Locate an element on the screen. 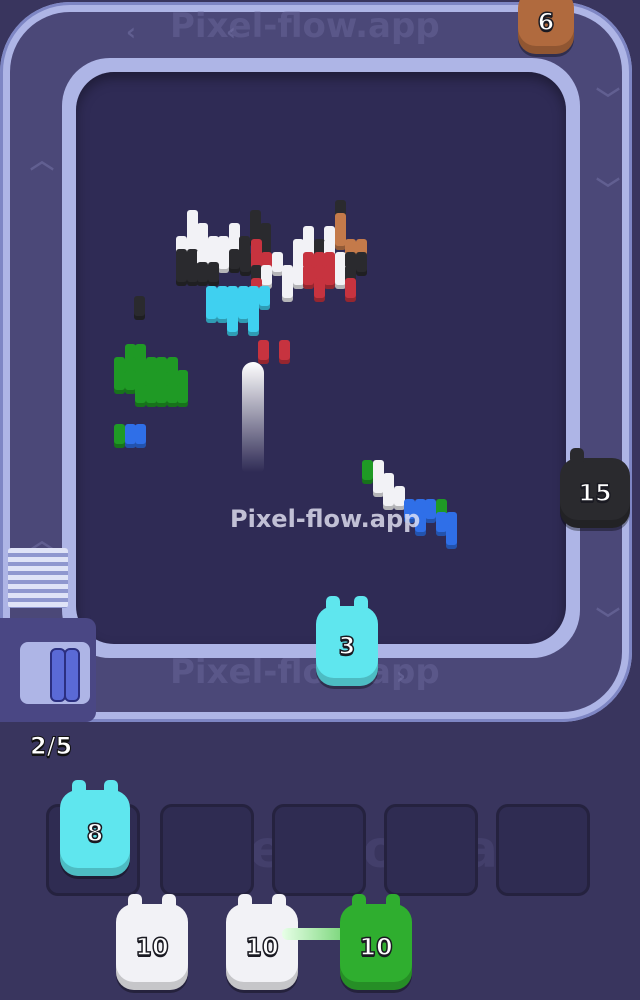  conveyor-ramp is located at coordinates (38, 578).